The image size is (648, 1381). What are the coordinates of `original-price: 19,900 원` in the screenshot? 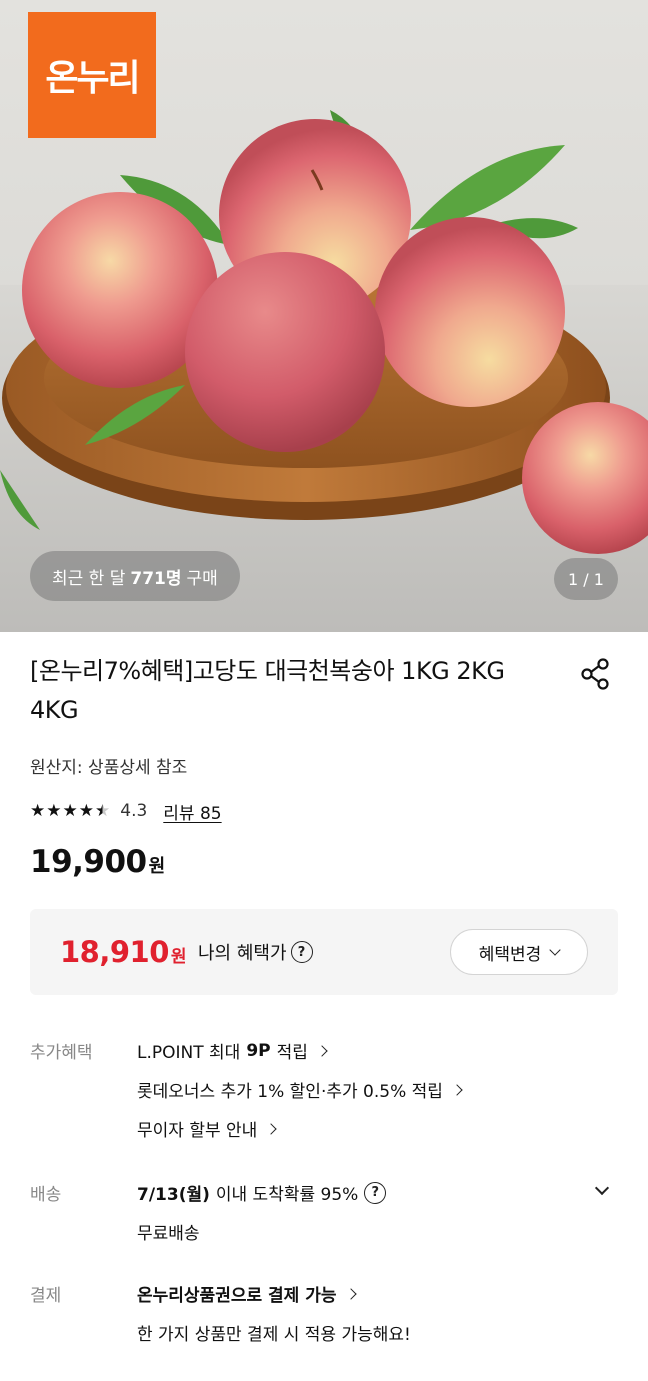 It's located at (97, 862).